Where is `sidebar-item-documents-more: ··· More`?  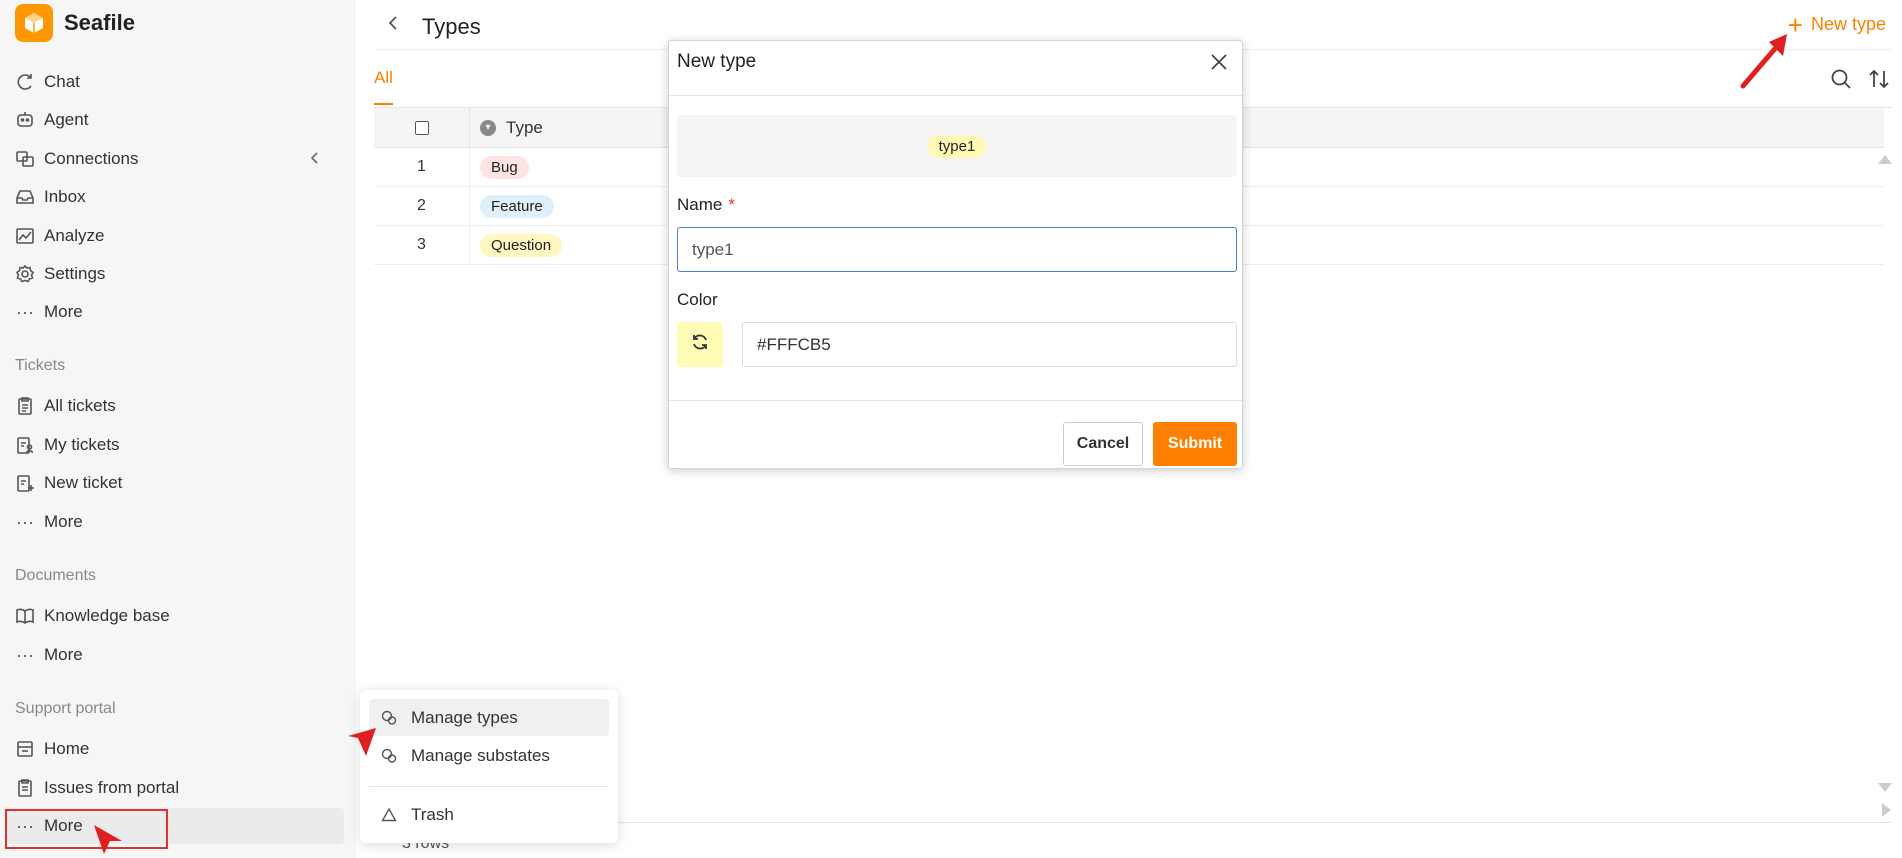 sidebar-item-documents-more: ··· More is located at coordinates (179, 655).